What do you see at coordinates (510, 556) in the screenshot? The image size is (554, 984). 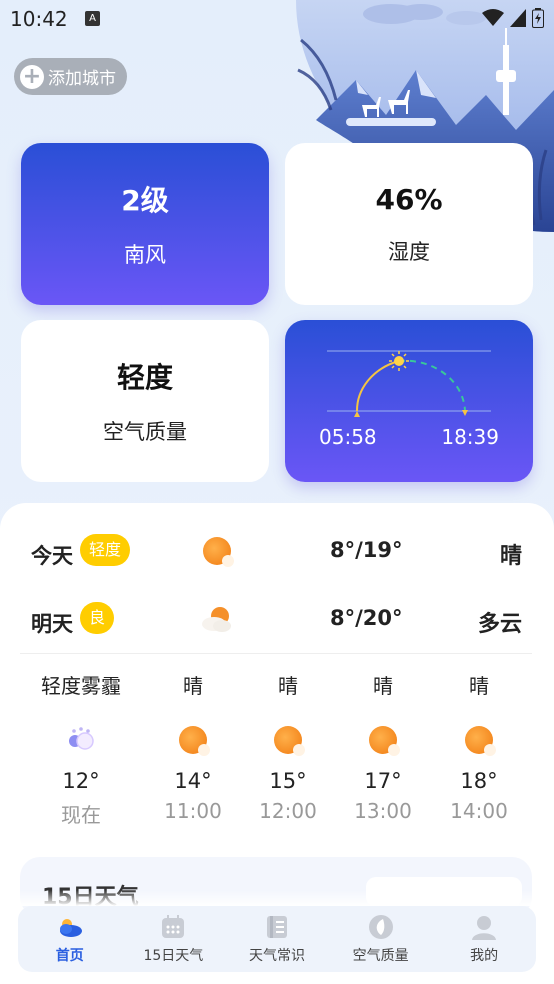 I see `day-weather: 晴` at bounding box center [510, 556].